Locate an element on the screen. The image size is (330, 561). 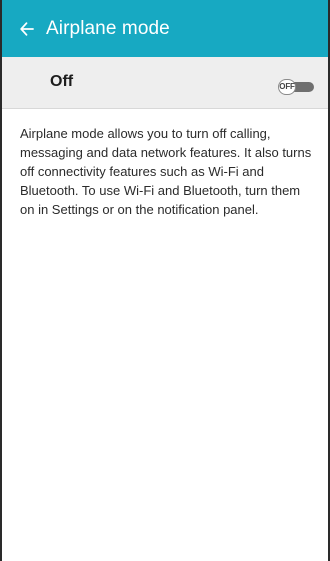
toggle-thumb: OFF is located at coordinates (287, 87).